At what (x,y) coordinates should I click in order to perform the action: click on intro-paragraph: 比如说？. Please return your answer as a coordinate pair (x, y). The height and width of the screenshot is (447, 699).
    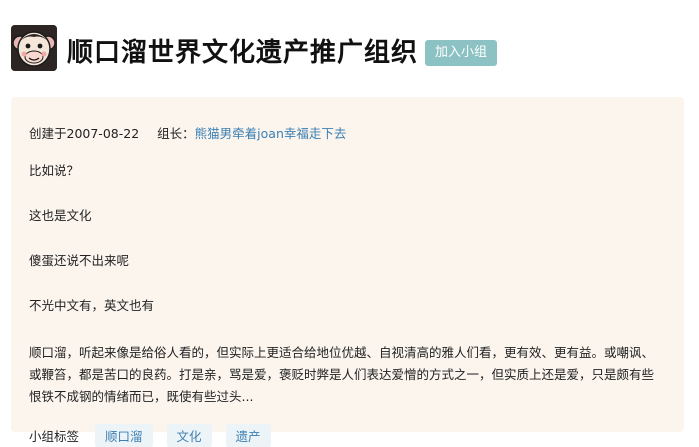
    Looking at the image, I should click on (54, 170).